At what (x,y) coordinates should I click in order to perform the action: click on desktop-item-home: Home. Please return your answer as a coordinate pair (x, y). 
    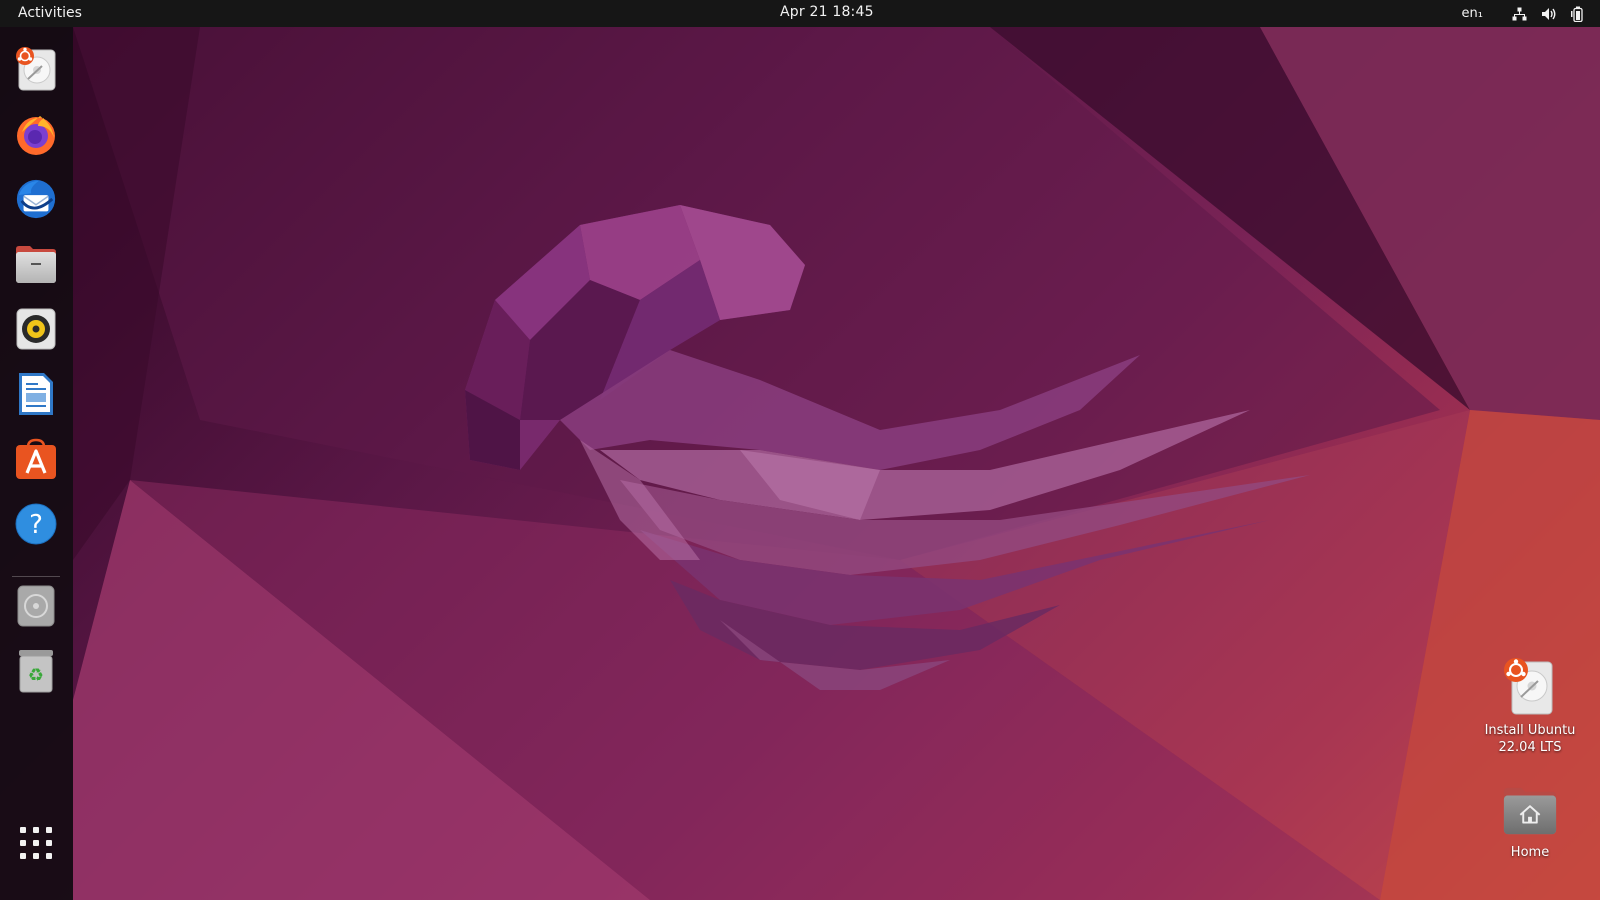
    Looking at the image, I should click on (1530, 822).